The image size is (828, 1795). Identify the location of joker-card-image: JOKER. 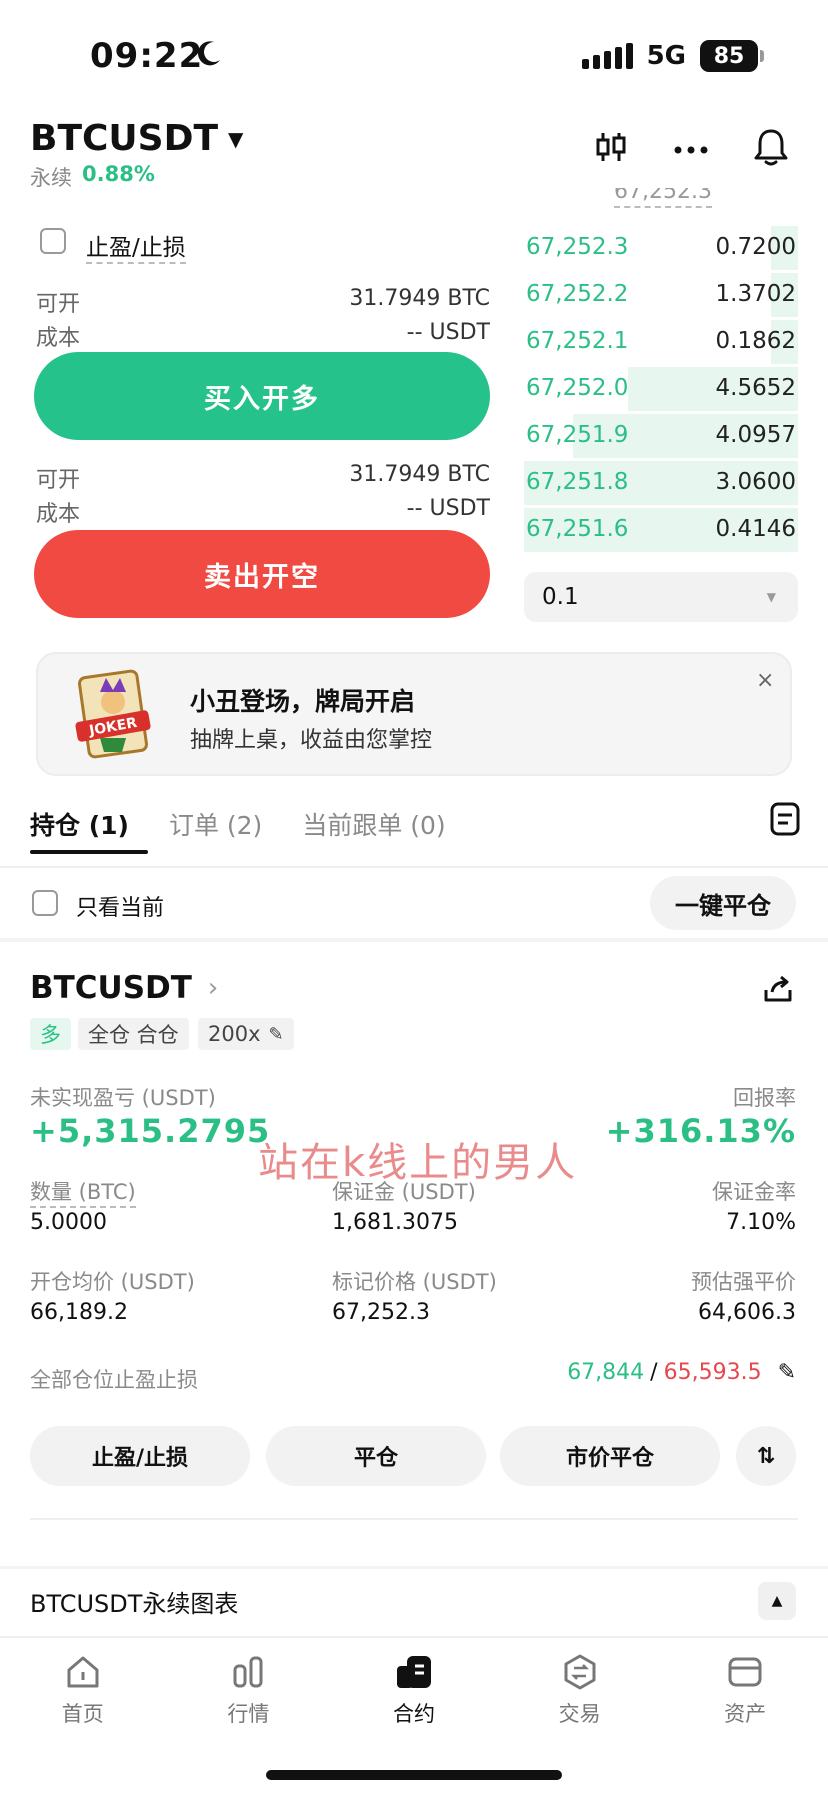
(113, 714).